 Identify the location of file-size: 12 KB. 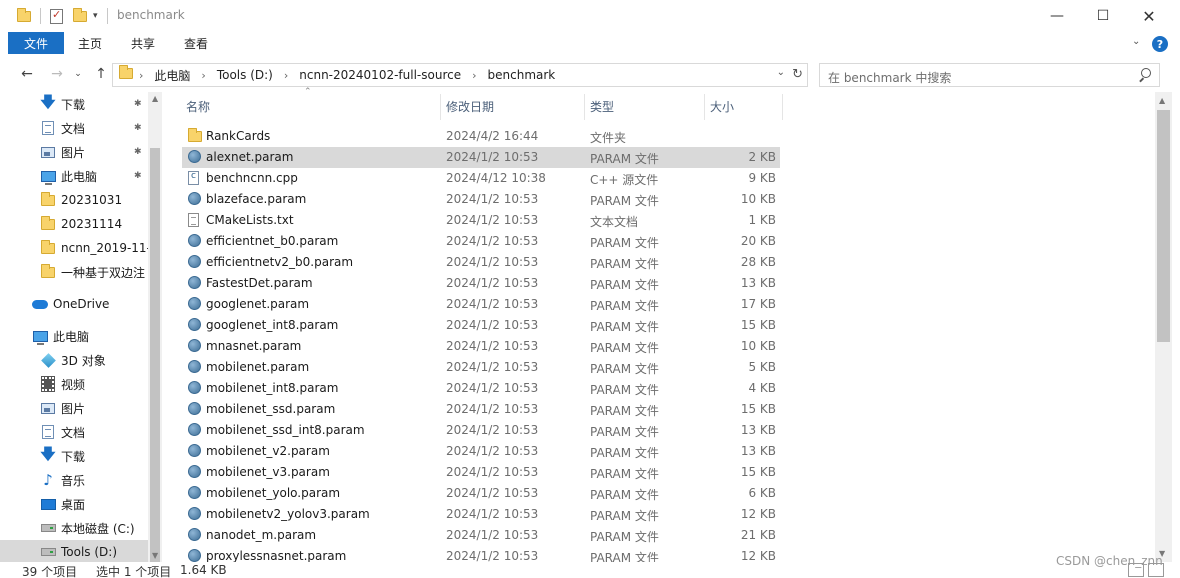
(758, 555).